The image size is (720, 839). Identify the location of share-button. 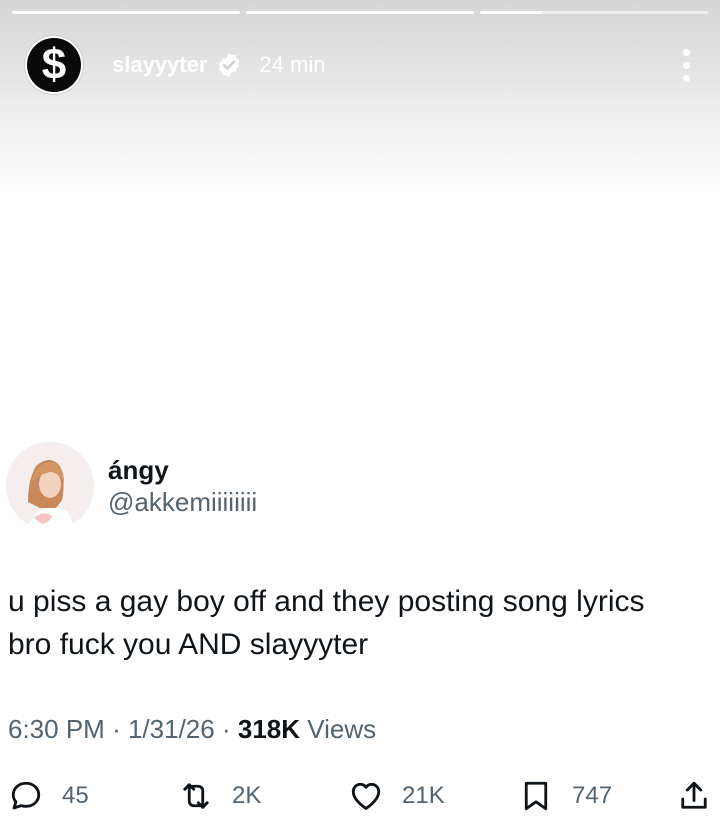
(694, 796).